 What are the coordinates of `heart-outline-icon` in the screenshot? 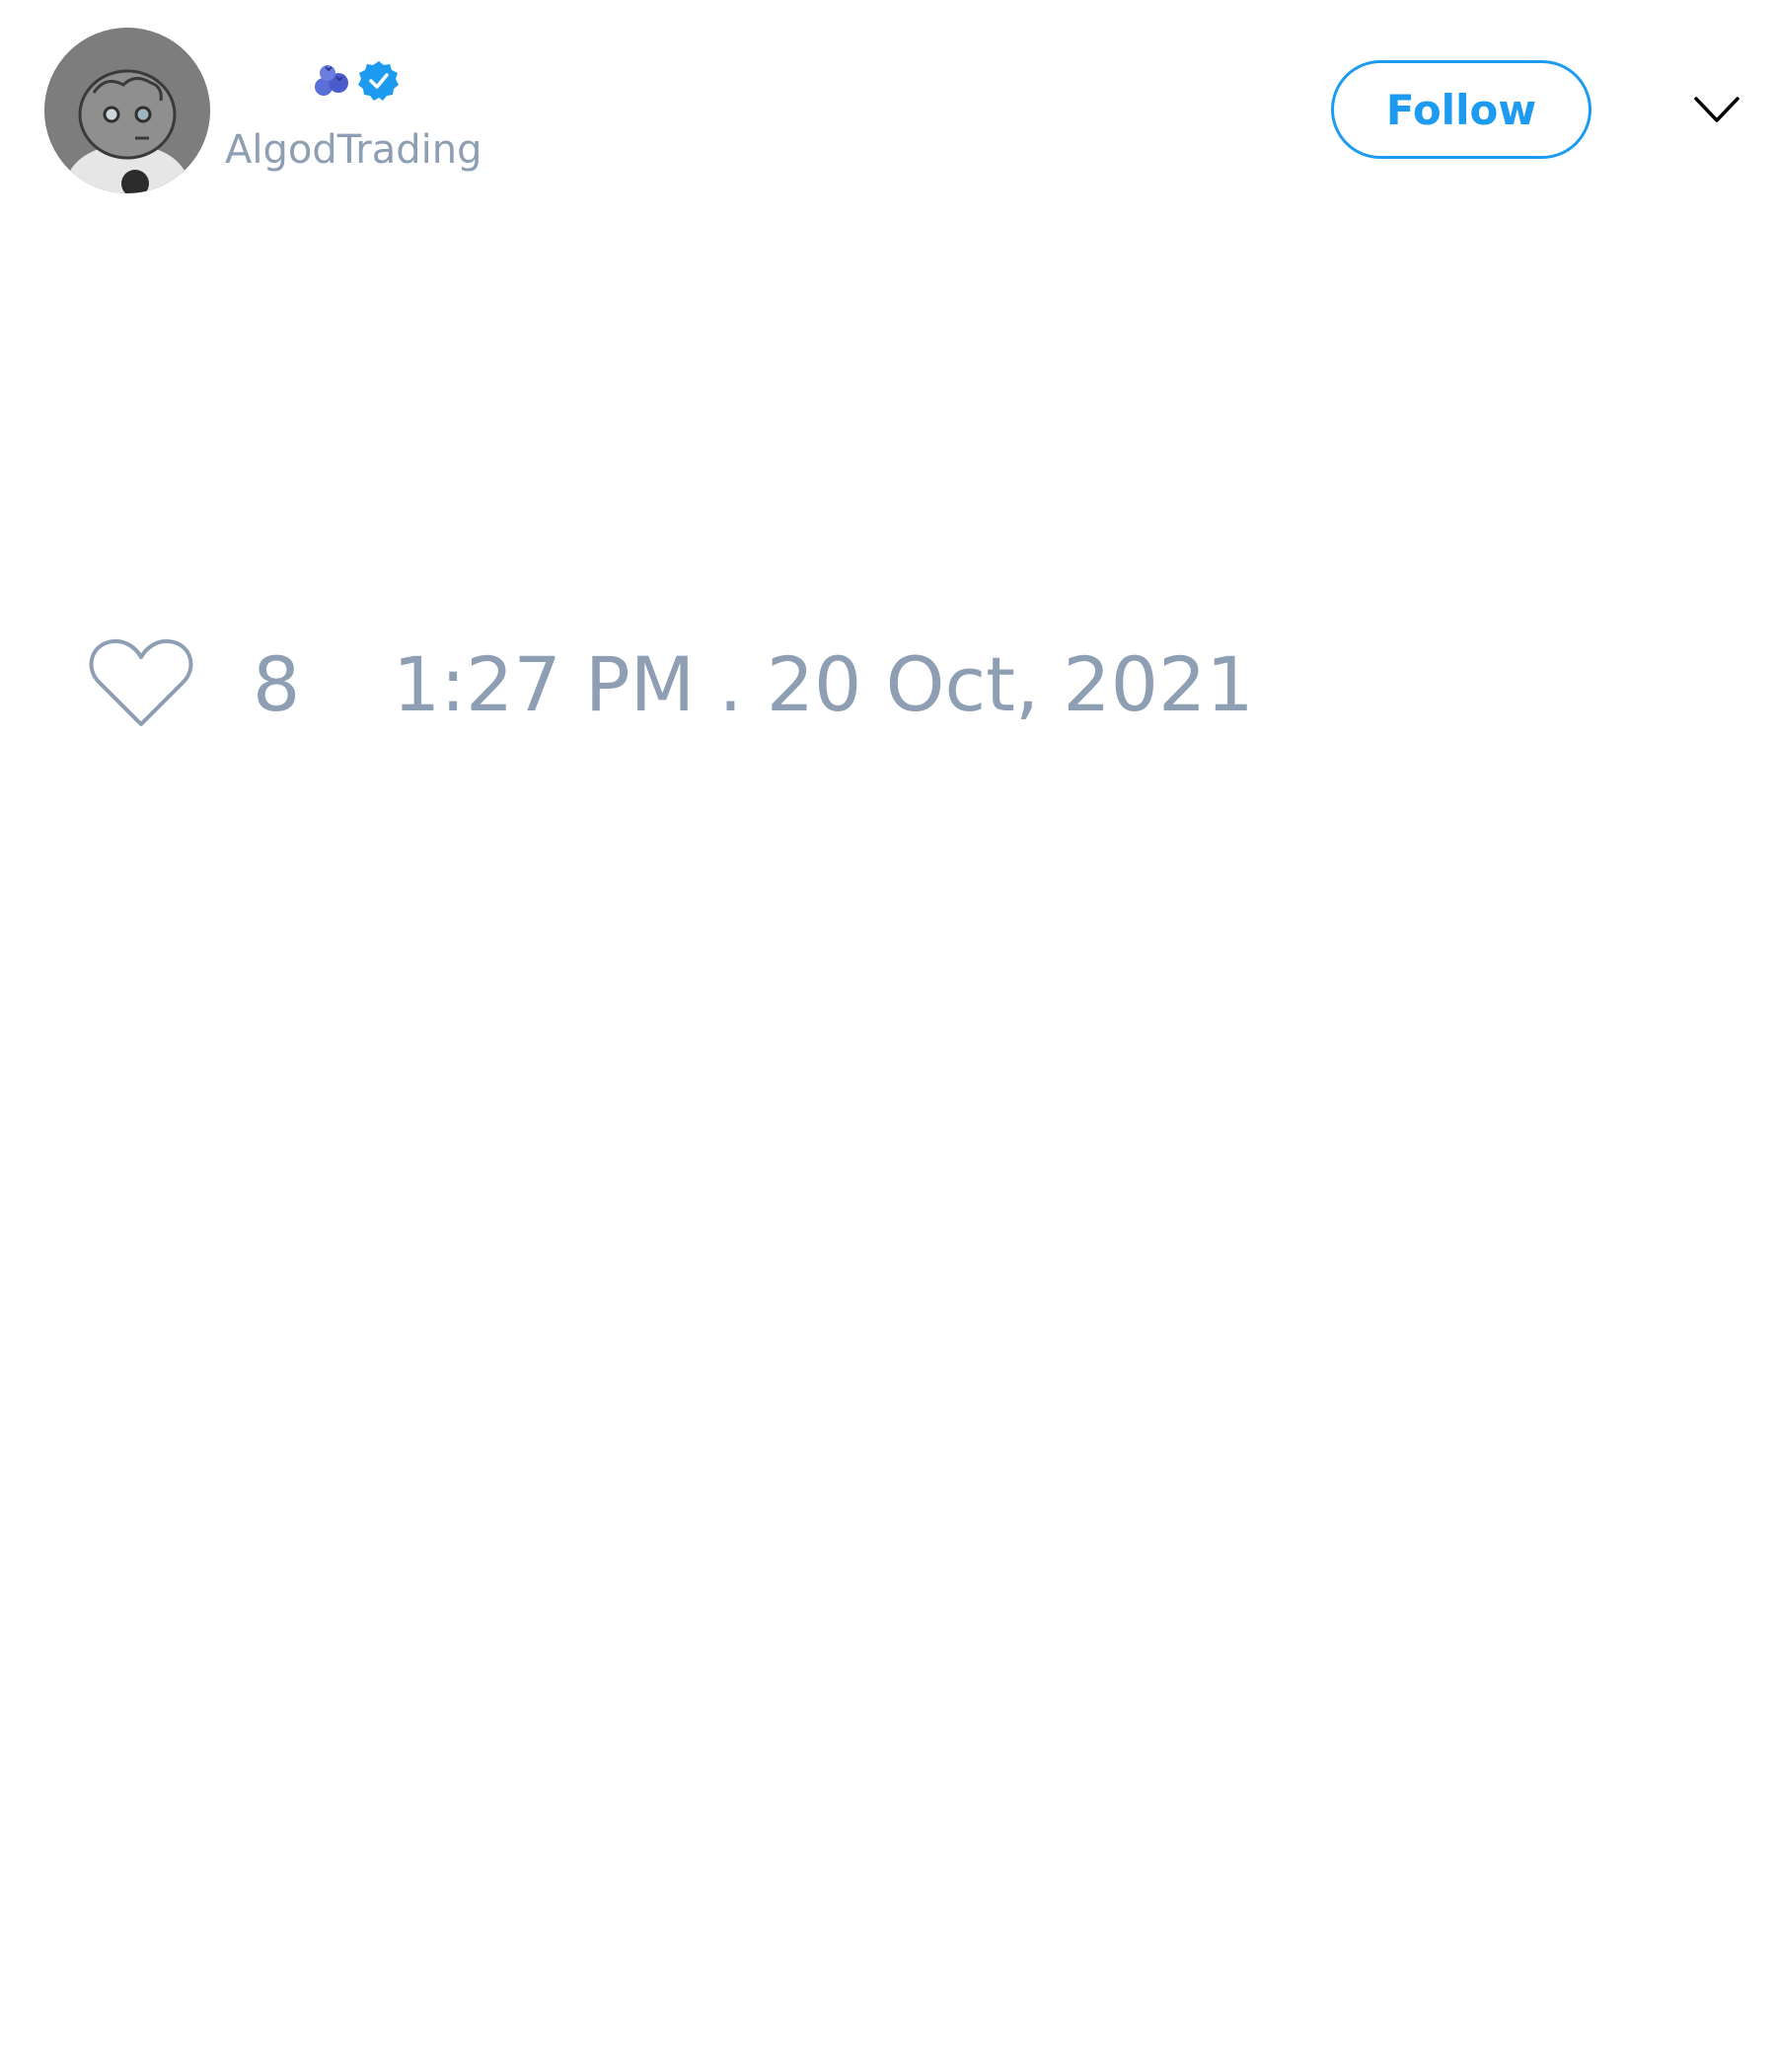 It's located at (141, 682).